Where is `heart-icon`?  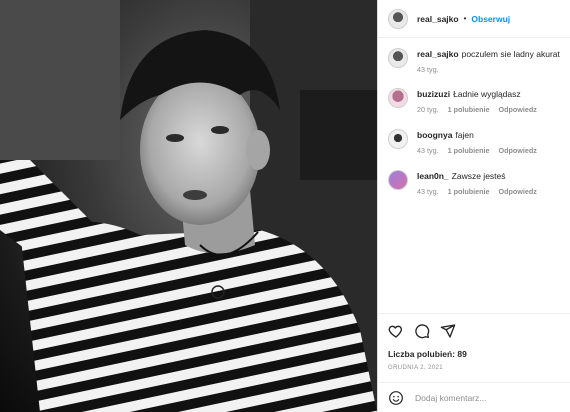 heart-icon is located at coordinates (396, 331).